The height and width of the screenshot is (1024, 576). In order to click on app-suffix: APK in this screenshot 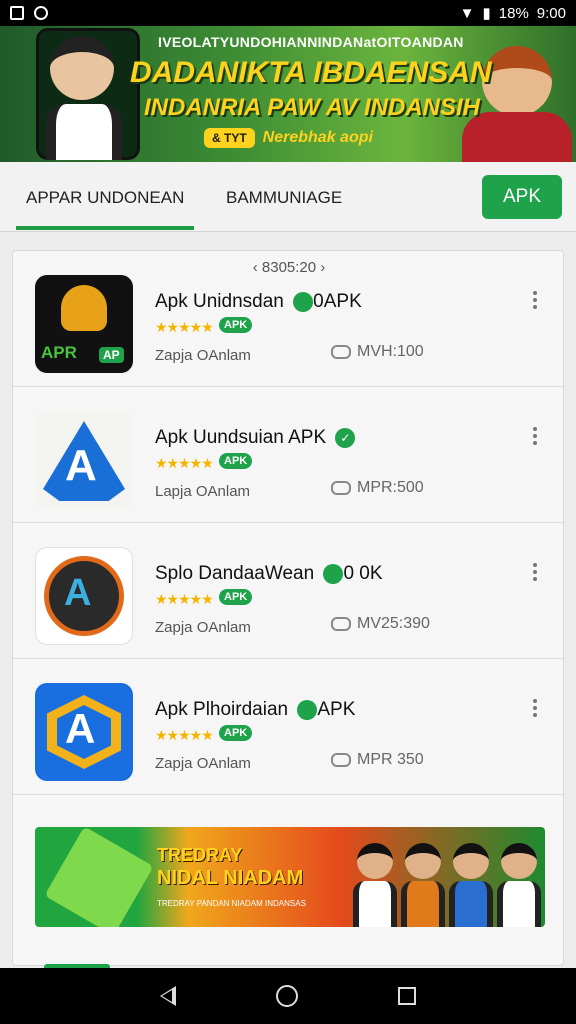, I will do `click(336, 709)`.